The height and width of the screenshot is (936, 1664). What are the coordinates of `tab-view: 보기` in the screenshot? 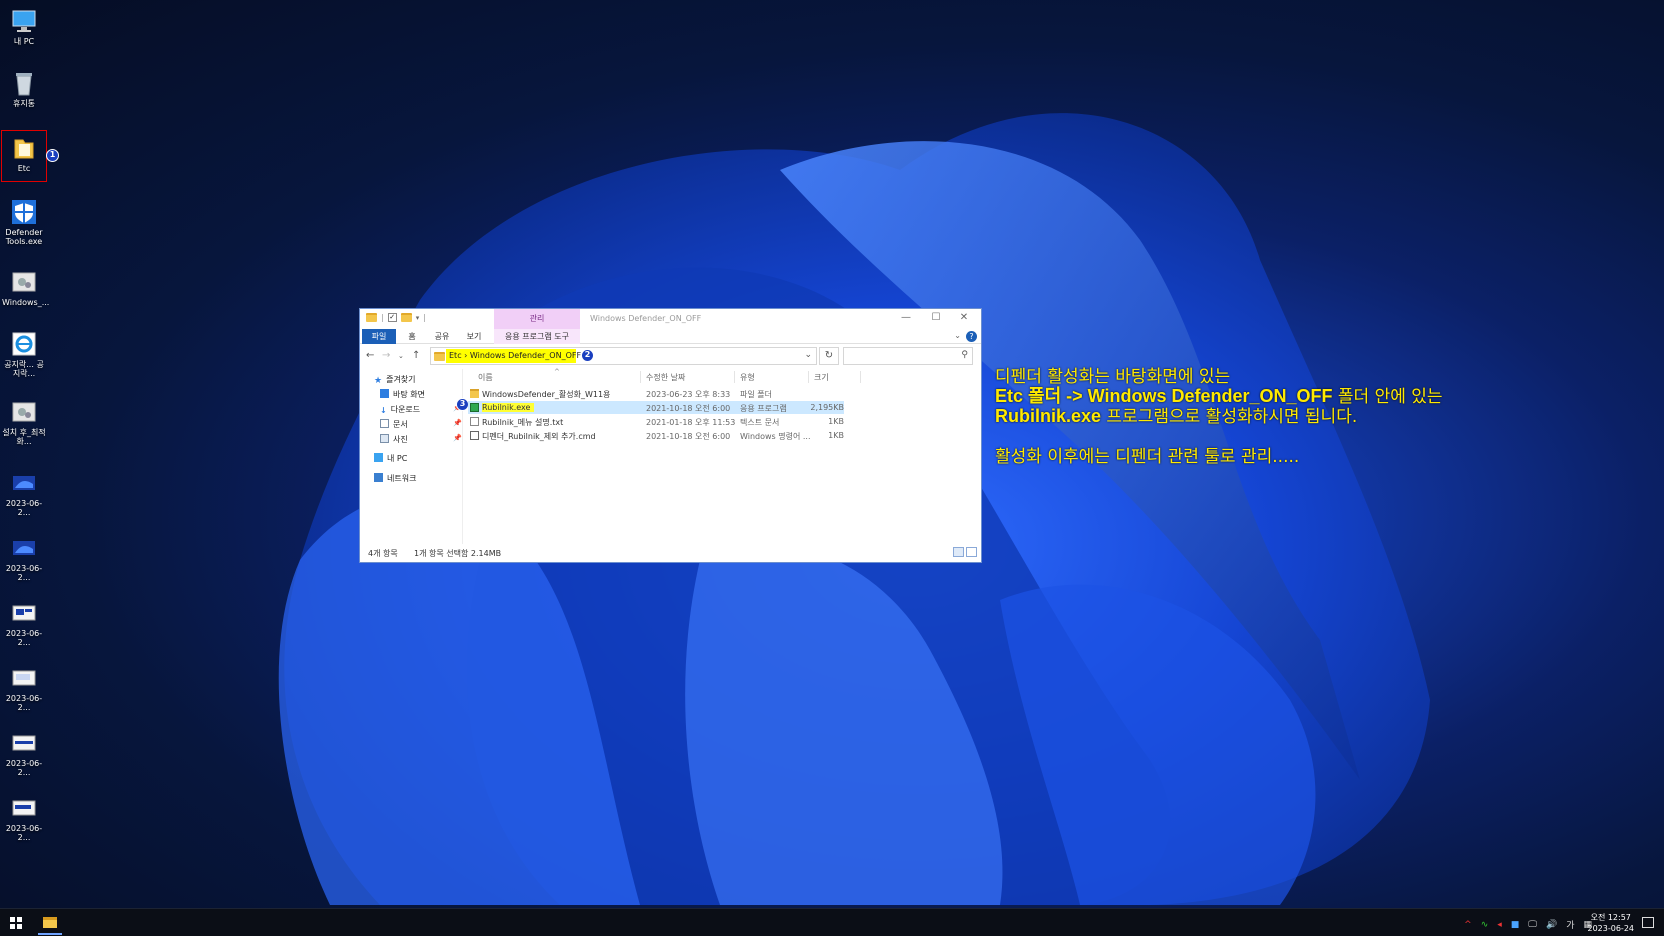 It's located at (474, 336).